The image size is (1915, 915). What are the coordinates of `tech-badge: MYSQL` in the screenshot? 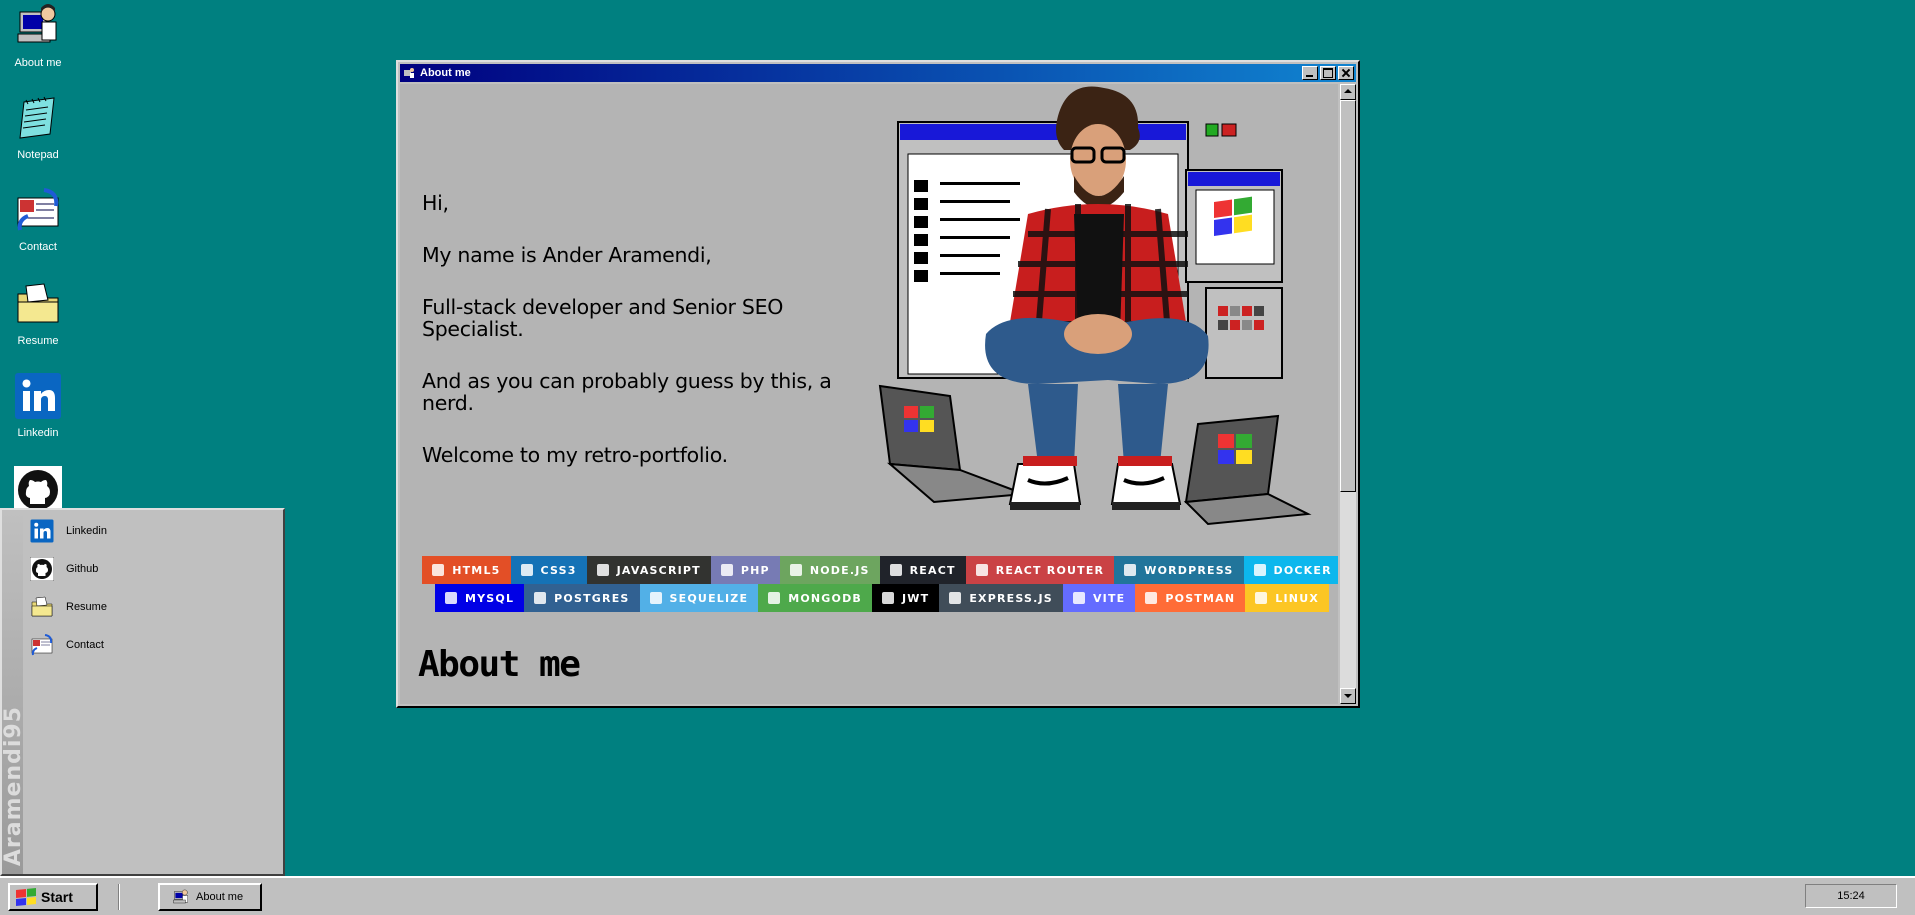 It's located at (479, 598).